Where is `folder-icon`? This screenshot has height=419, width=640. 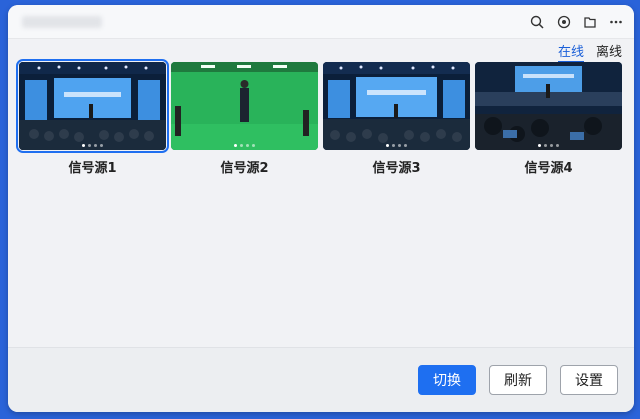
folder-icon is located at coordinates (590, 22).